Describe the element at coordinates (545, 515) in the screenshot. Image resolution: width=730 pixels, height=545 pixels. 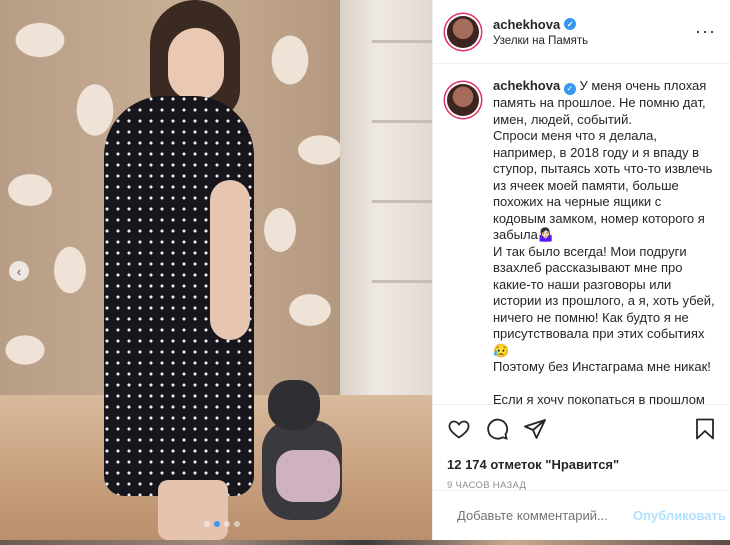
I see `comment-input` at that location.